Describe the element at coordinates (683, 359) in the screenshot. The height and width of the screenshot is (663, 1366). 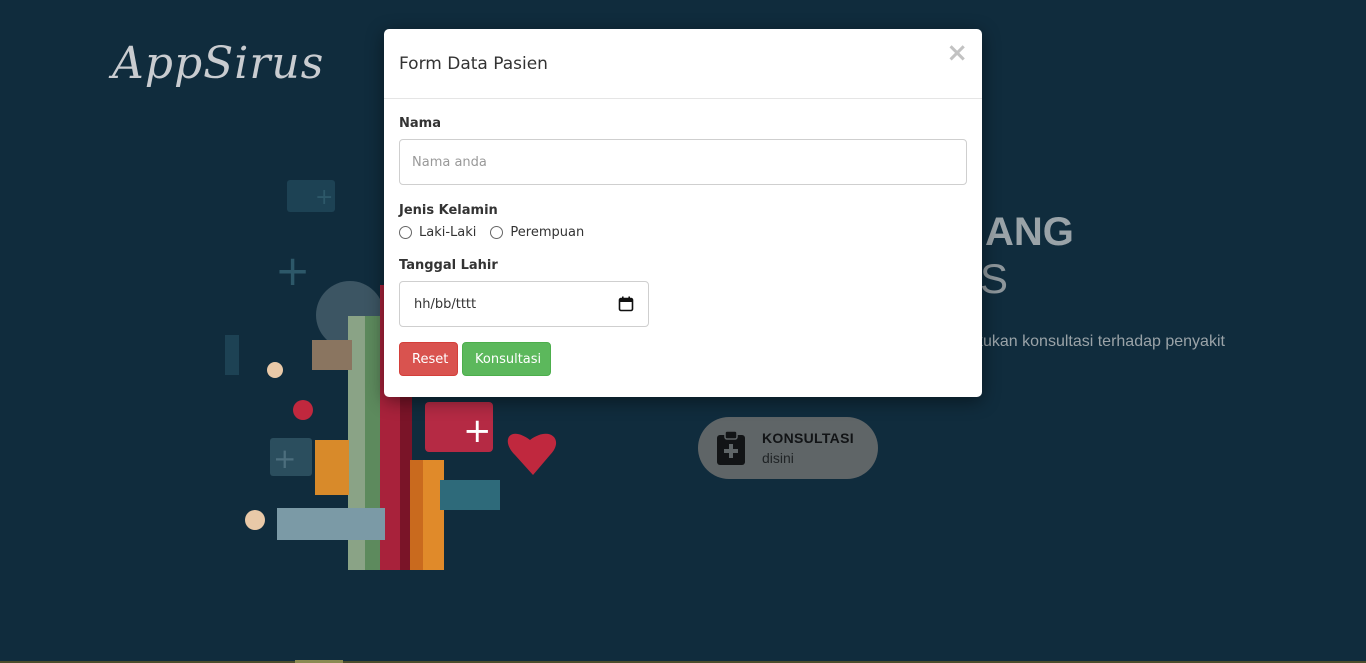
I see `form-actions: Reset Konsultasi` at that location.